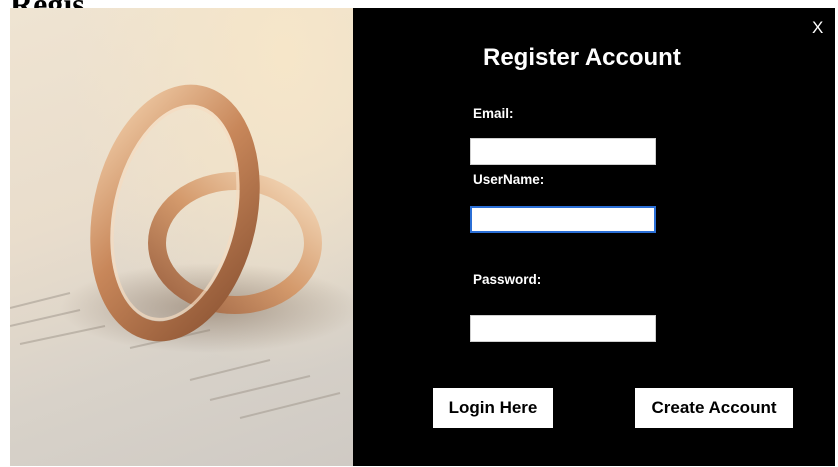 The width and height of the screenshot is (838, 467). Describe the element at coordinates (493, 408) in the screenshot. I see `login-here-button: Login Here` at that location.